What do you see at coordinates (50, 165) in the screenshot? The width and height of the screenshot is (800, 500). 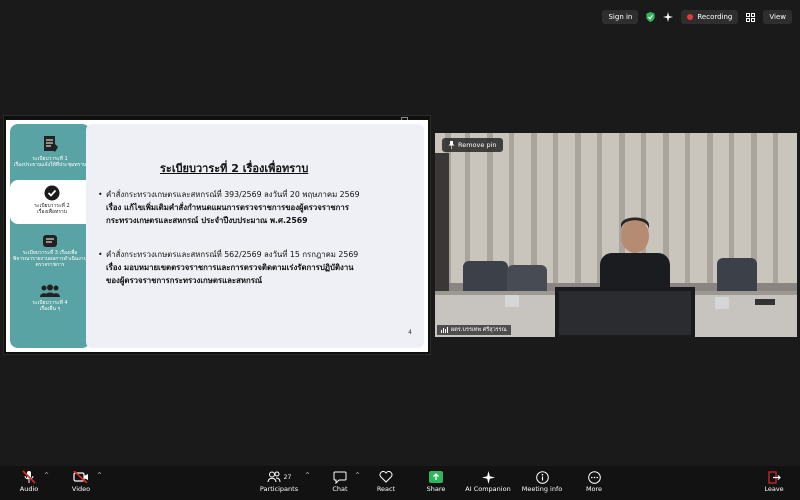 I see `agenda-item-1-sublabel: เรื่องประธานแจ้งให้ที่ประชุมทราบ` at bounding box center [50, 165].